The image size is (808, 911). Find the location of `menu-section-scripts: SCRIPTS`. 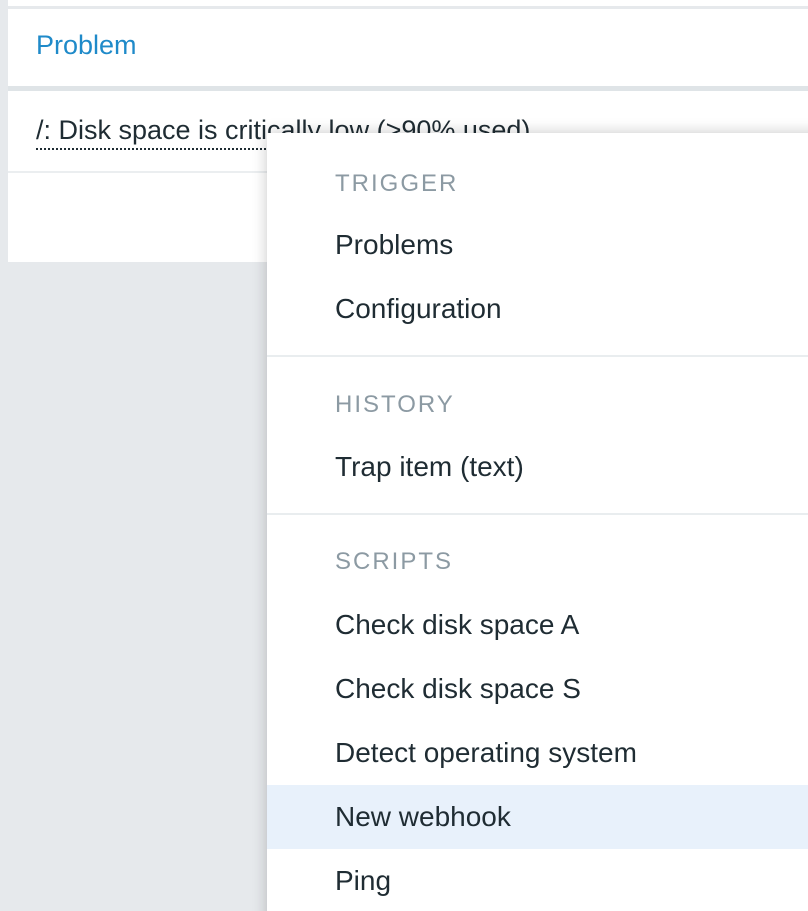

menu-section-scripts: SCRIPTS is located at coordinates (394, 561).